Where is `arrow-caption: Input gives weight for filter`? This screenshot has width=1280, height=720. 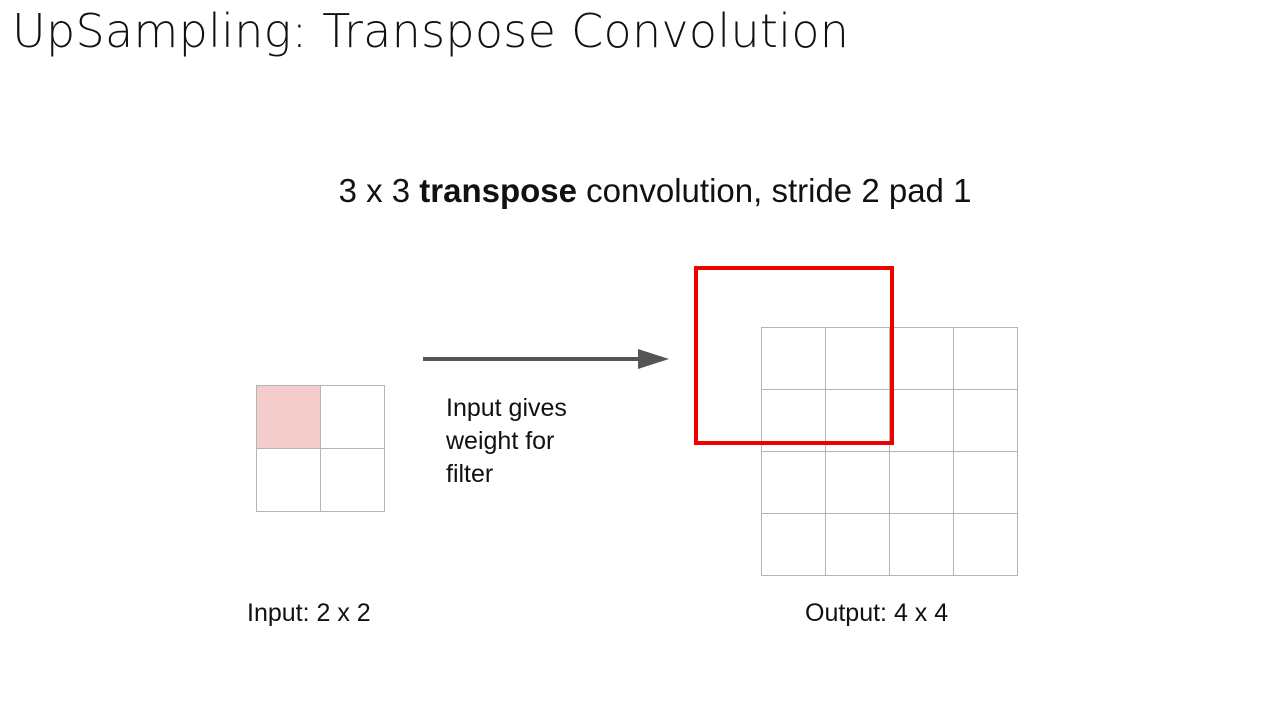
arrow-caption: Input gives weight for filter is located at coordinates (536, 441).